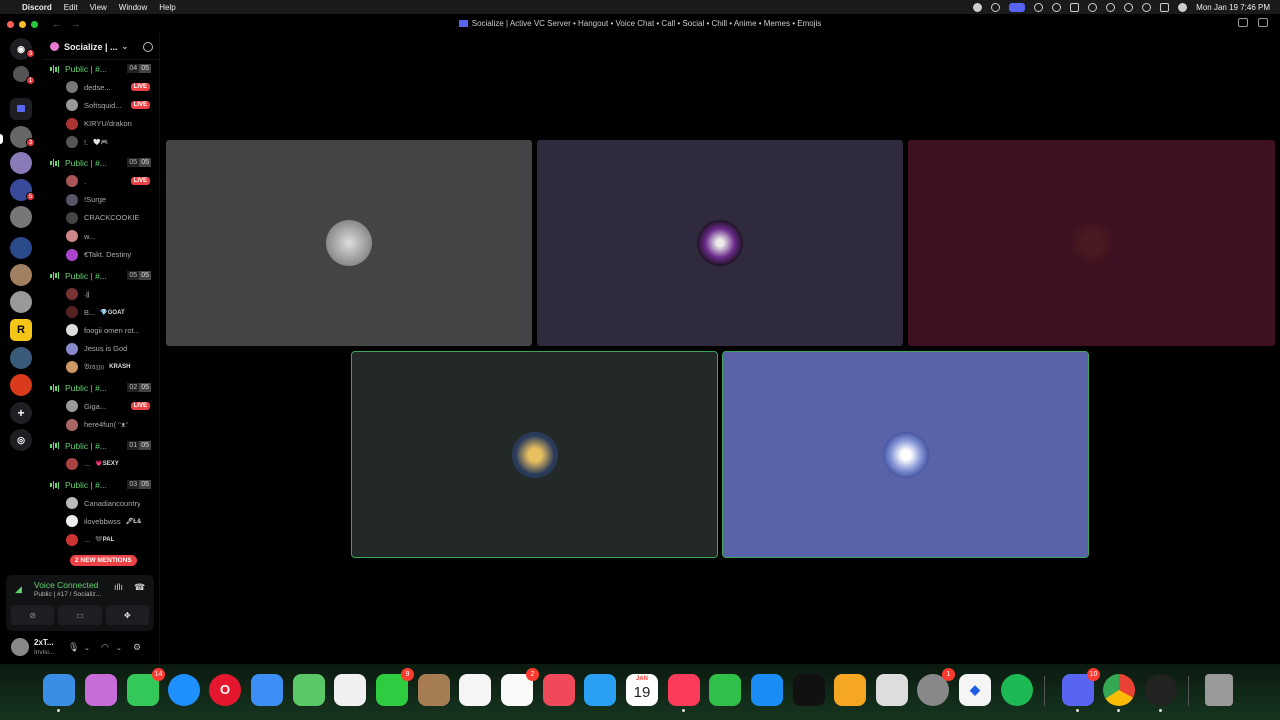 The width and height of the screenshot is (1280, 720). Describe the element at coordinates (101, 124) in the screenshot. I see `voice-user-item: KIRYU/drakon` at that location.